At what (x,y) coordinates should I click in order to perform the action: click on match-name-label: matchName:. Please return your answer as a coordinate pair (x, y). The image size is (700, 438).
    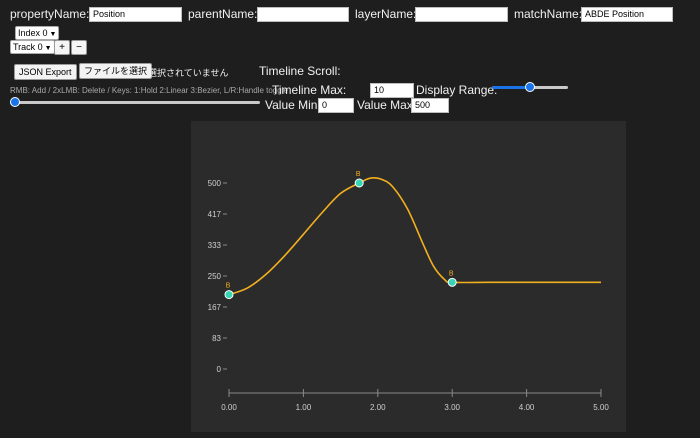
    Looking at the image, I should click on (548, 14).